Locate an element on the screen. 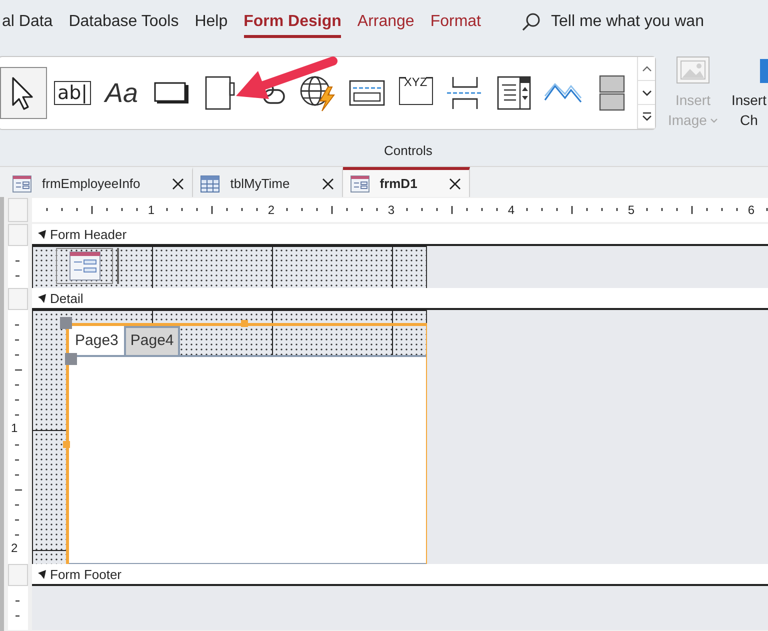  page-tab: Page3 is located at coordinates (96, 340).